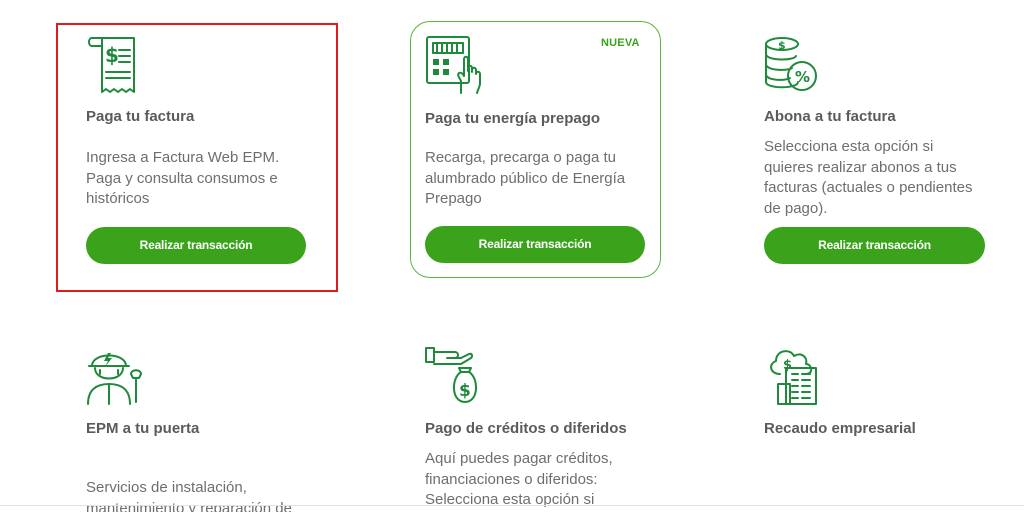 The height and width of the screenshot is (512, 1024). What do you see at coordinates (868, 187) in the screenshot?
I see `desc-line: facturas (actuales o pendientes` at bounding box center [868, 187].